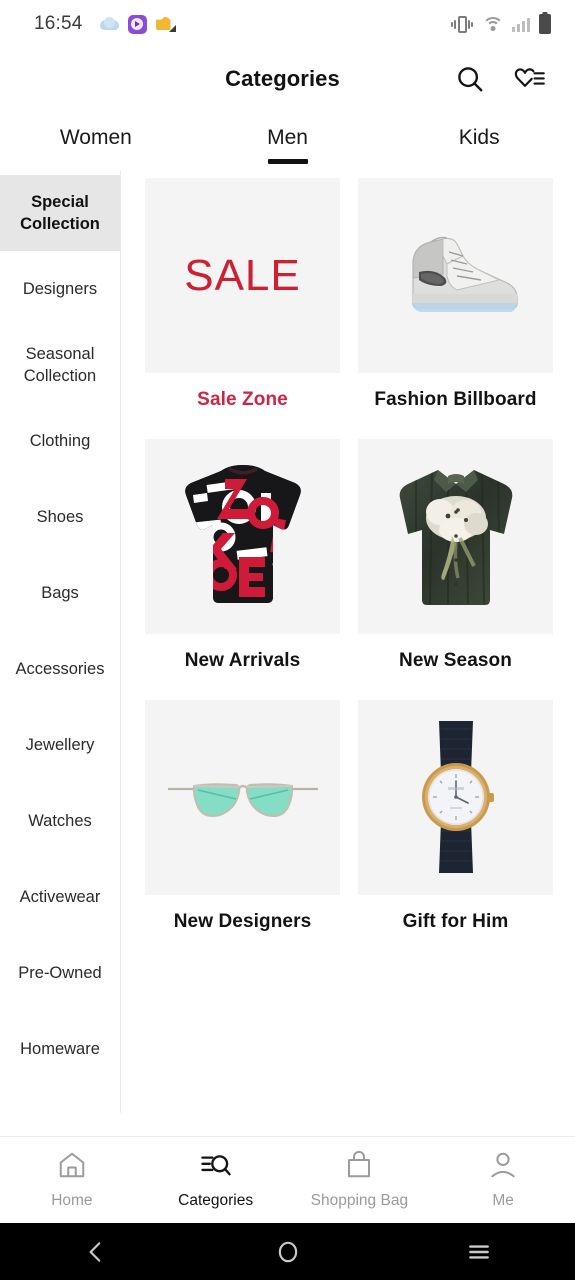  I want to click on android-navigation-bar, so click(287, 1251).